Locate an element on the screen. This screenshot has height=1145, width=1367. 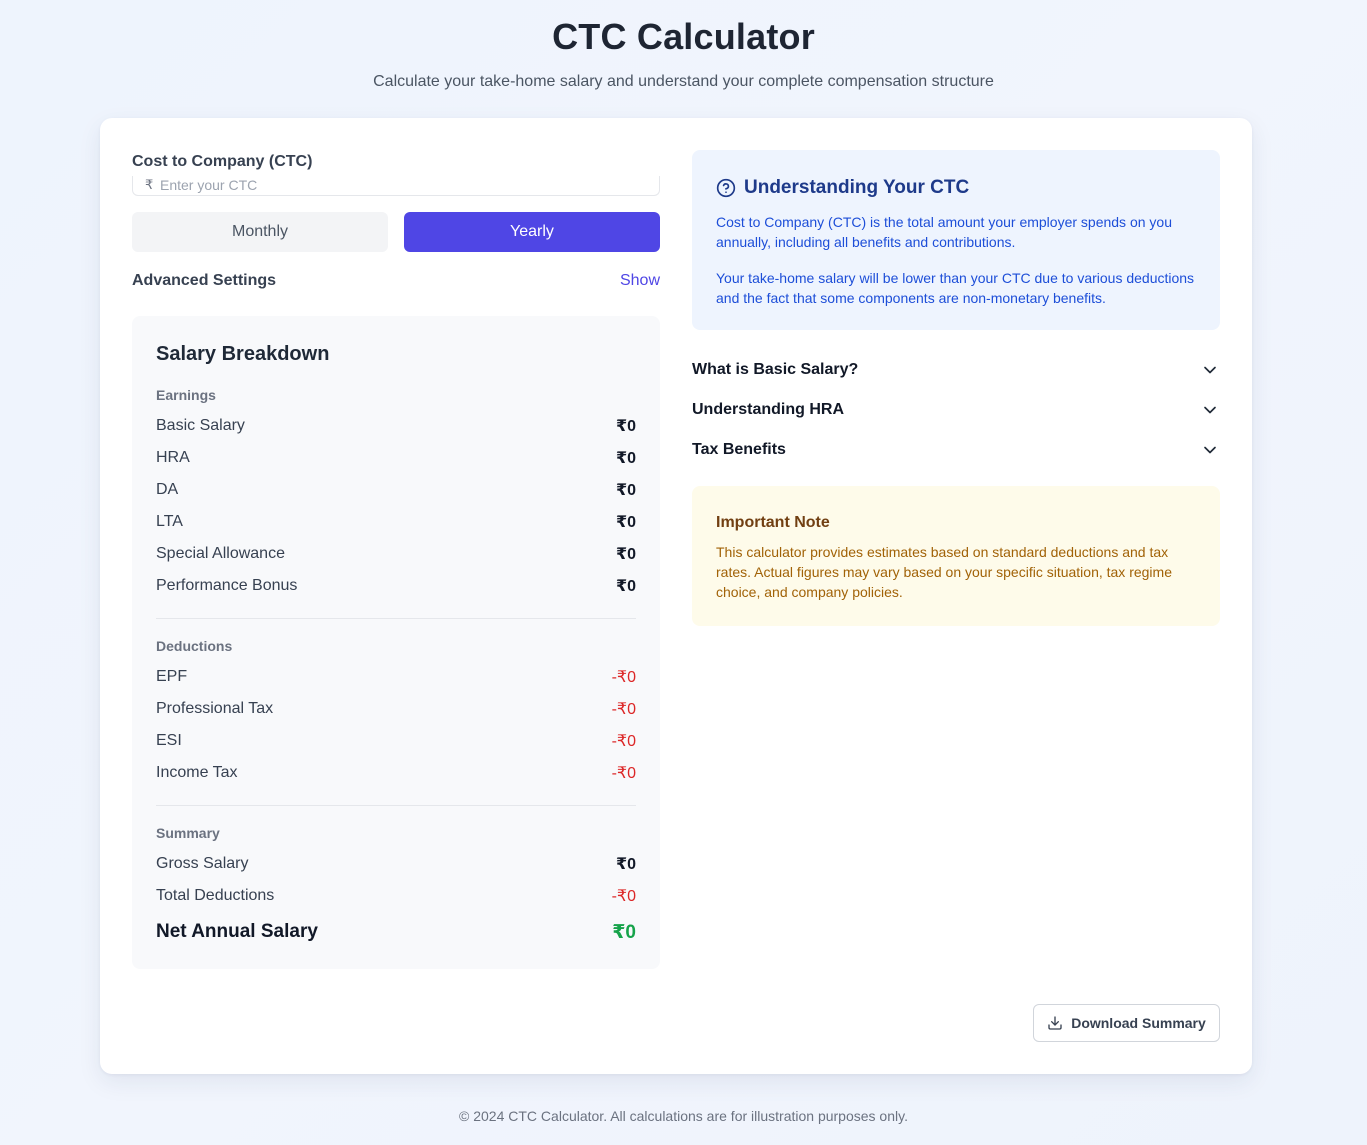
earning-name: Basic Salary is located at coordinates (200, 425).